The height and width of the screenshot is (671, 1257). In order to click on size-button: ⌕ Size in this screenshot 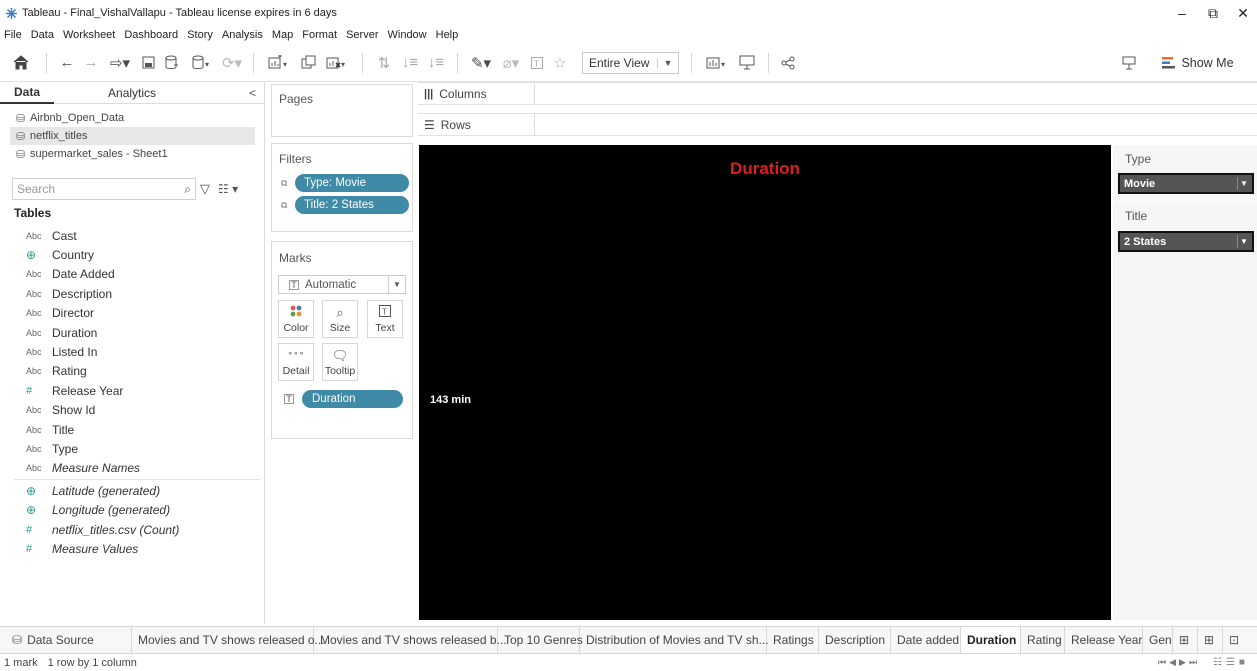, I will do `click(340, 319)`.